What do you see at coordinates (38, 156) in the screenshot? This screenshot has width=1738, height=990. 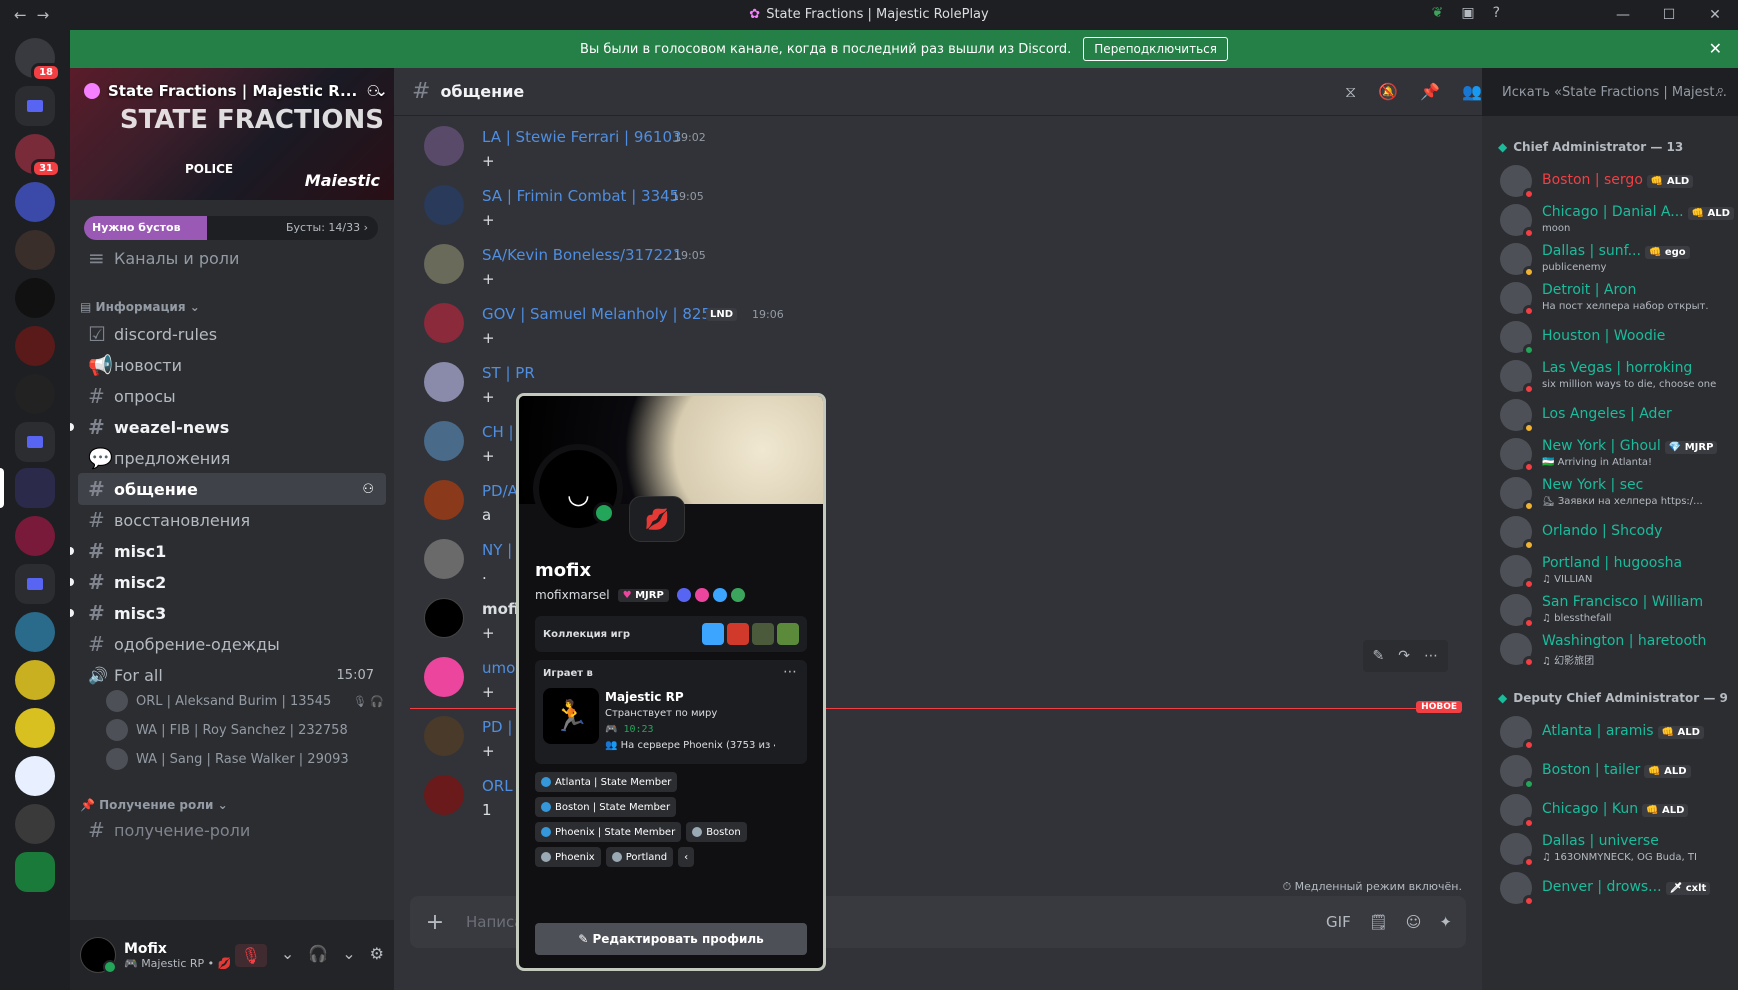 I see `server-majestic: 31` at bounding box center [38, 156].